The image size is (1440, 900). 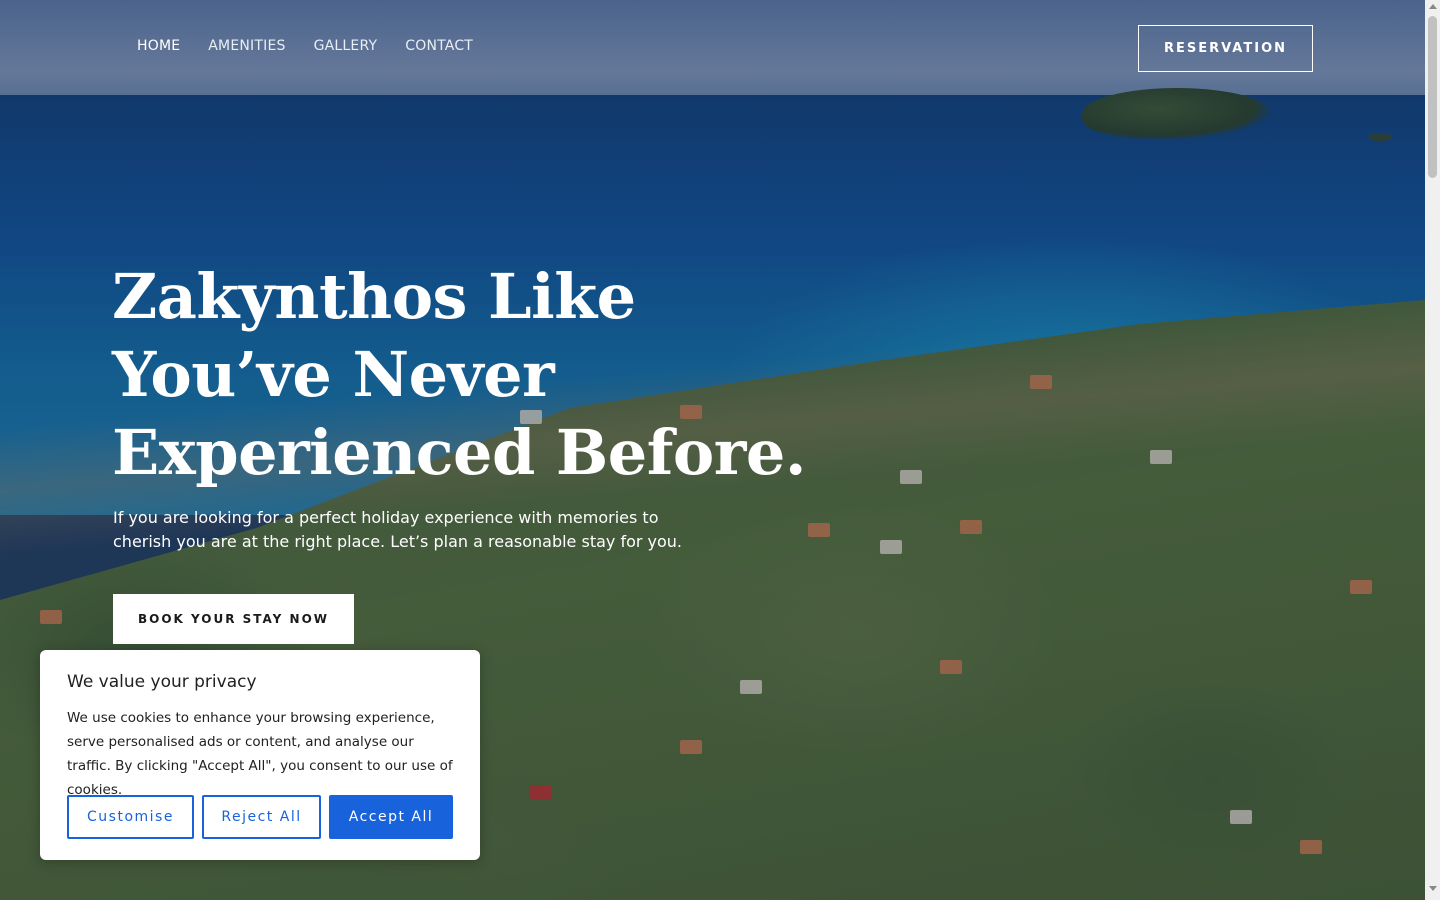 What do you see at coordinates (439, 46) in the screenshot?
I see `nav-contact: CONTACT` at bounding box center [439, 46].